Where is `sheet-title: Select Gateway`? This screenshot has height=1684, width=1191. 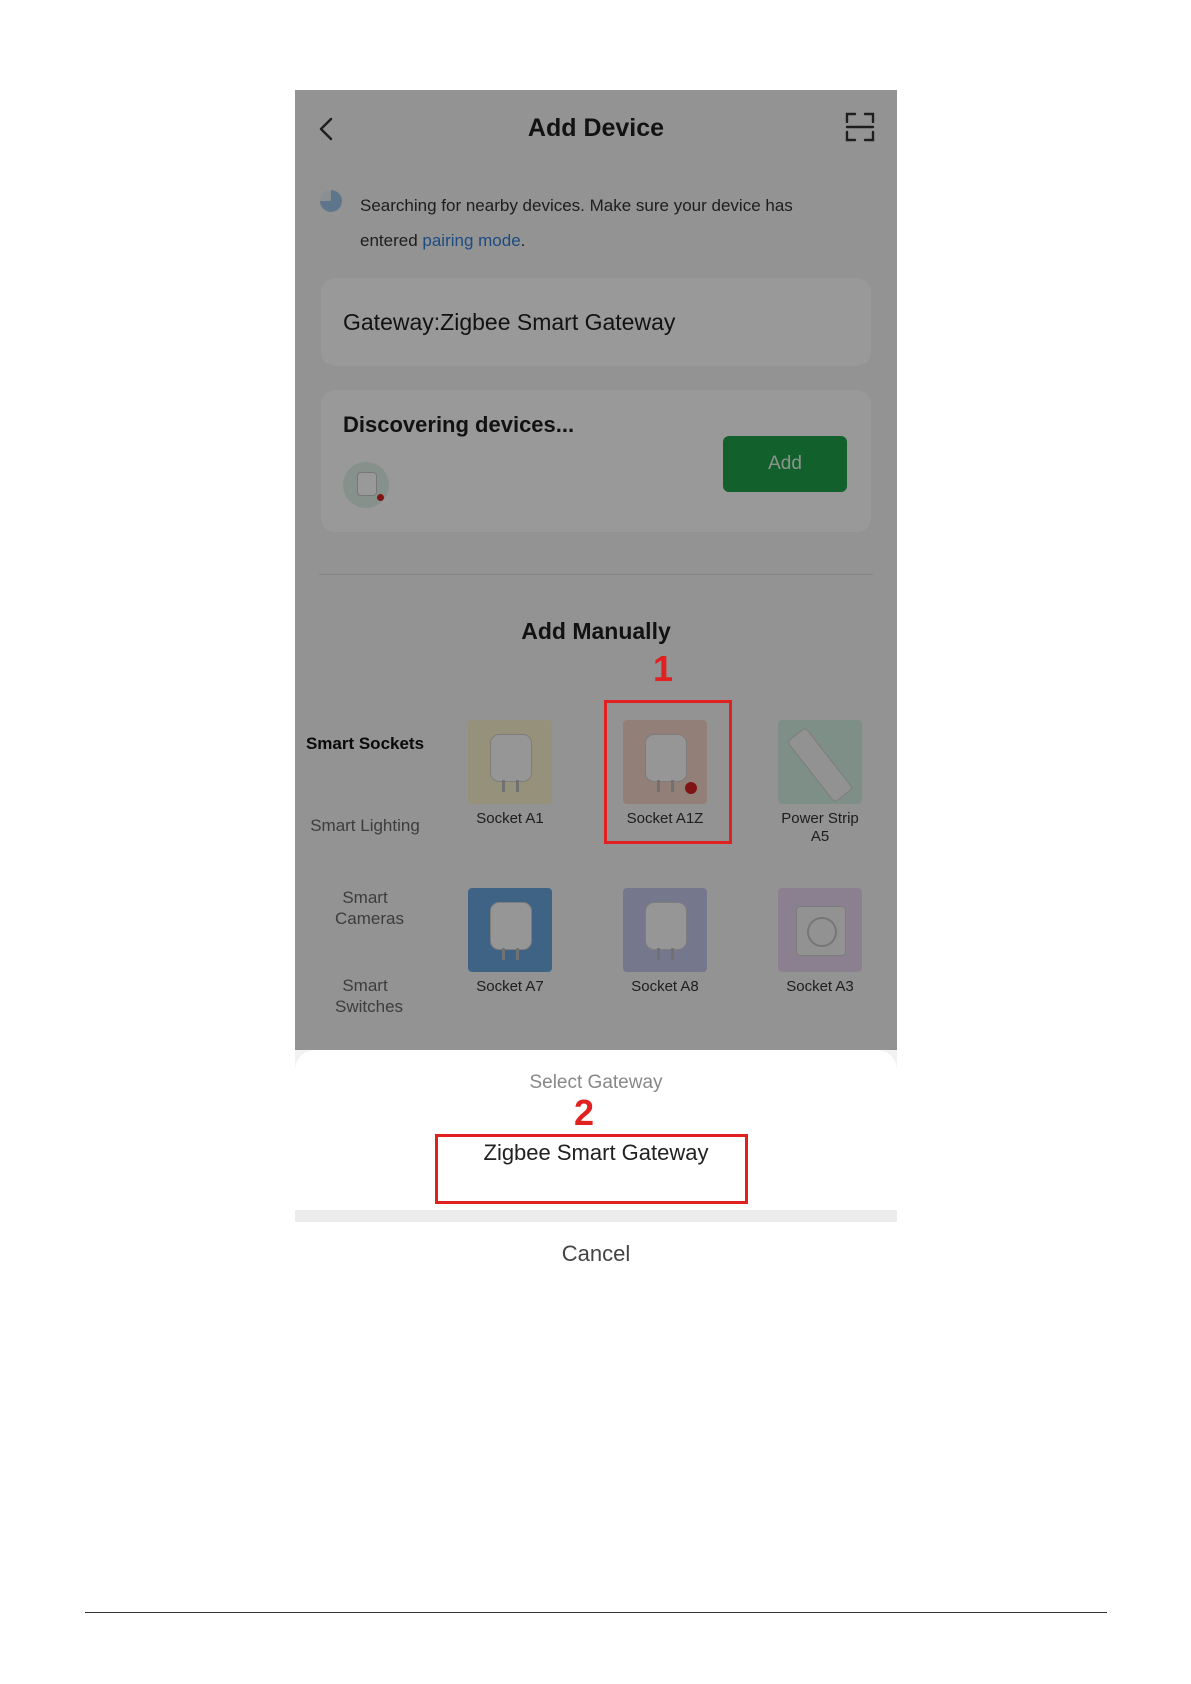 sheet-title: Select Gateway is located at coordinates (596, 1082).